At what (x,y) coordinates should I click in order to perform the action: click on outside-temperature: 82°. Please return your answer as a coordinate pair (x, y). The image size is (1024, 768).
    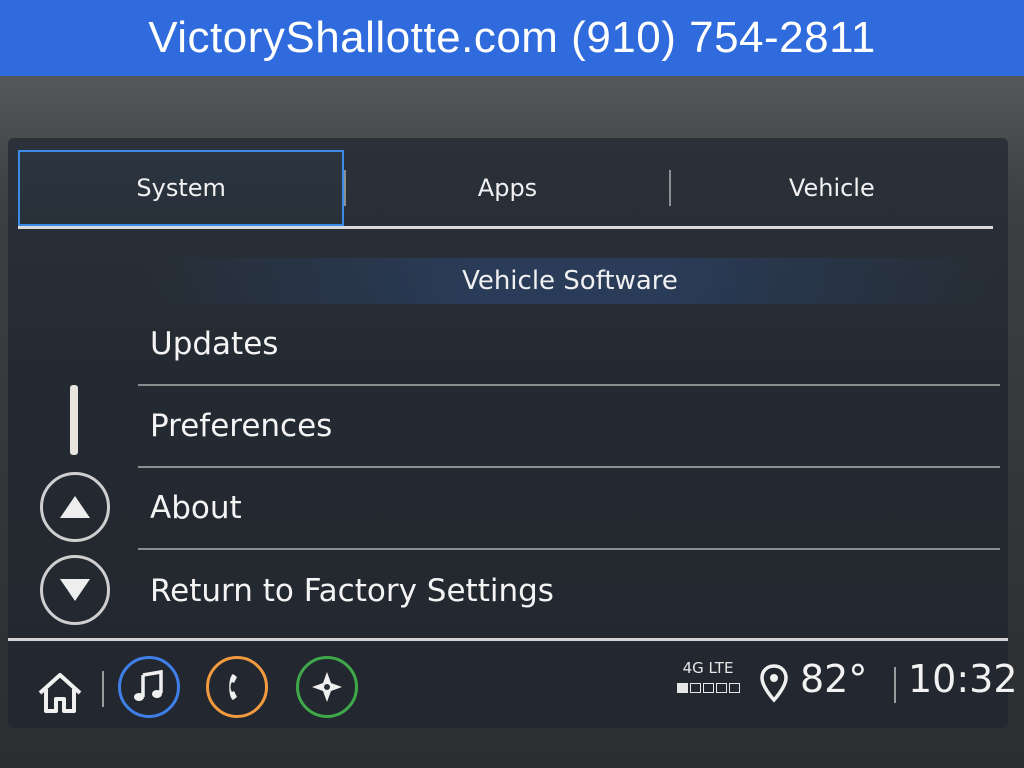
    Looking at the image, I should click on (834, 679).